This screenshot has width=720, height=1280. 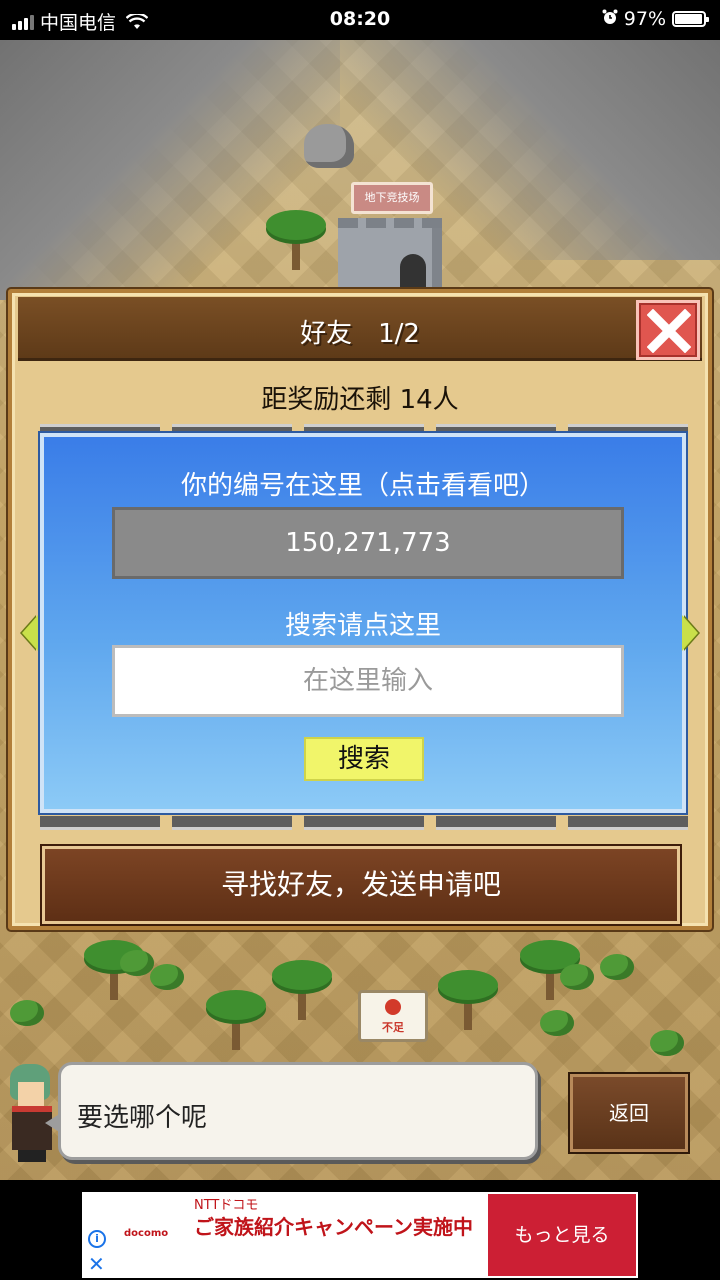 What do you see at coordinates (364, 759) in the screenshot?
I see `search-button: 搜索` at bounding box center [364, 759].